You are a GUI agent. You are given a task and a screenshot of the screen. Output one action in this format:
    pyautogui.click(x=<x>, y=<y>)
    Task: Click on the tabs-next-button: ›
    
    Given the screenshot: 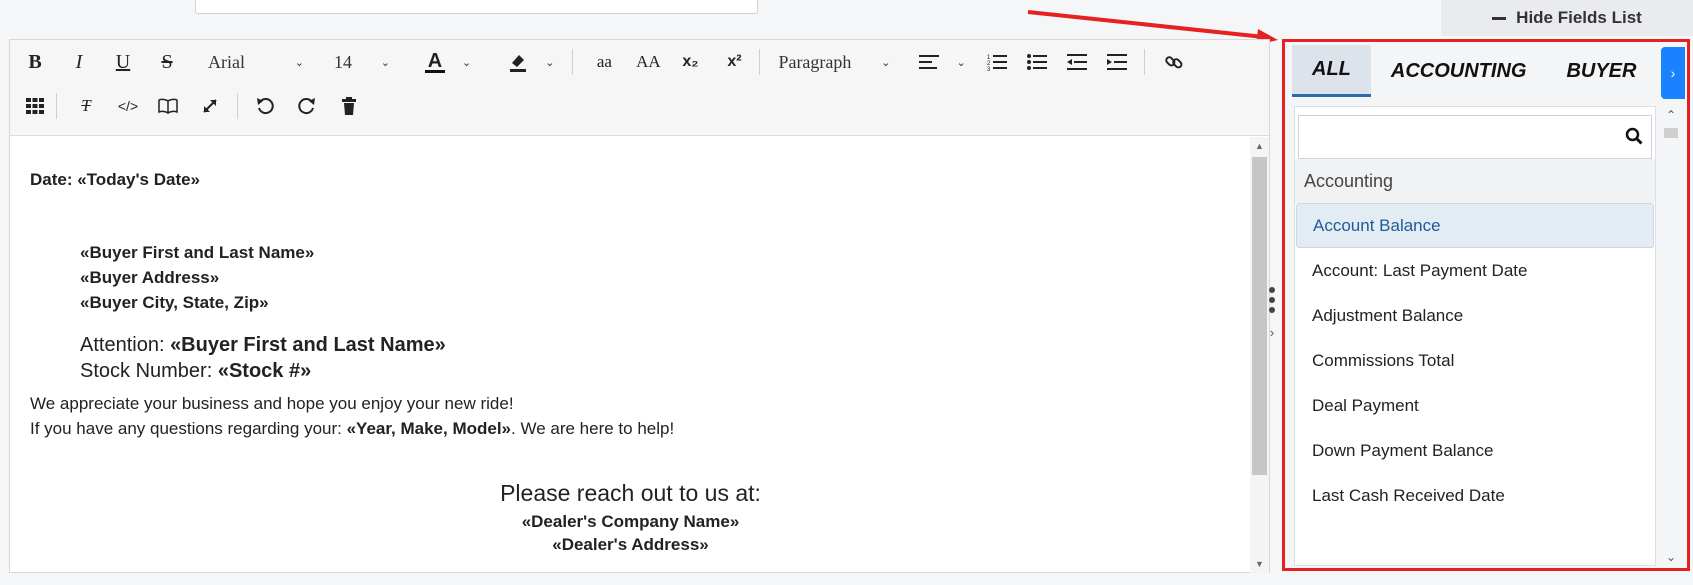 What is the action you would take?
    pyautogui.click(x=1673, y=73)
    